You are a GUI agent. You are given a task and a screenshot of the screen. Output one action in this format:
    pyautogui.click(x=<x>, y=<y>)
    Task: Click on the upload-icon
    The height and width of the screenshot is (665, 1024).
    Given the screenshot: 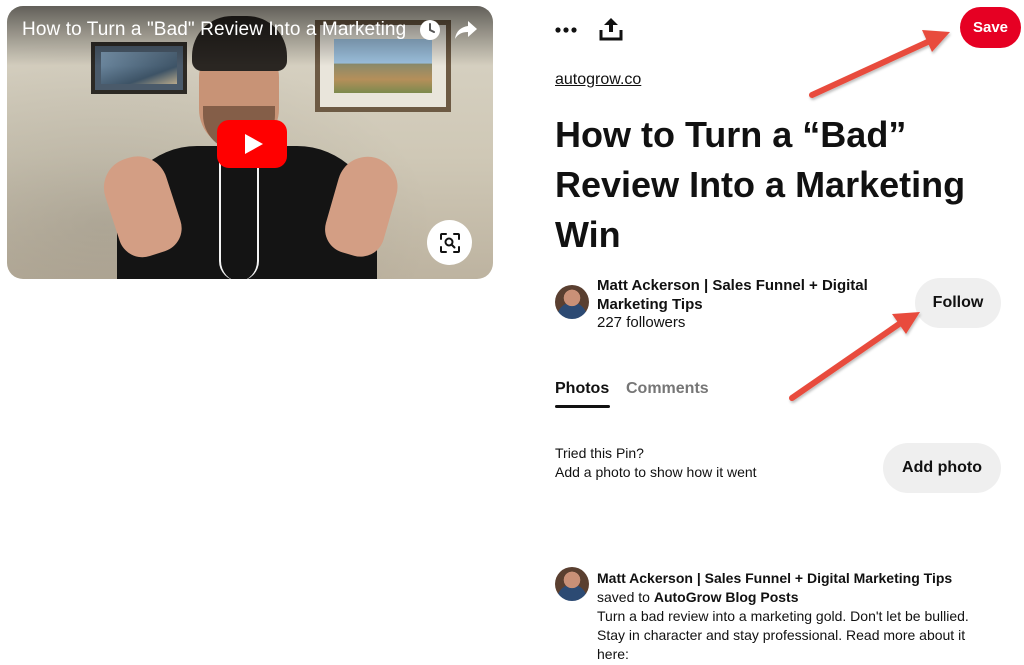 What is the action you would take?
    pyautogui.click(x=611, y=29)
    